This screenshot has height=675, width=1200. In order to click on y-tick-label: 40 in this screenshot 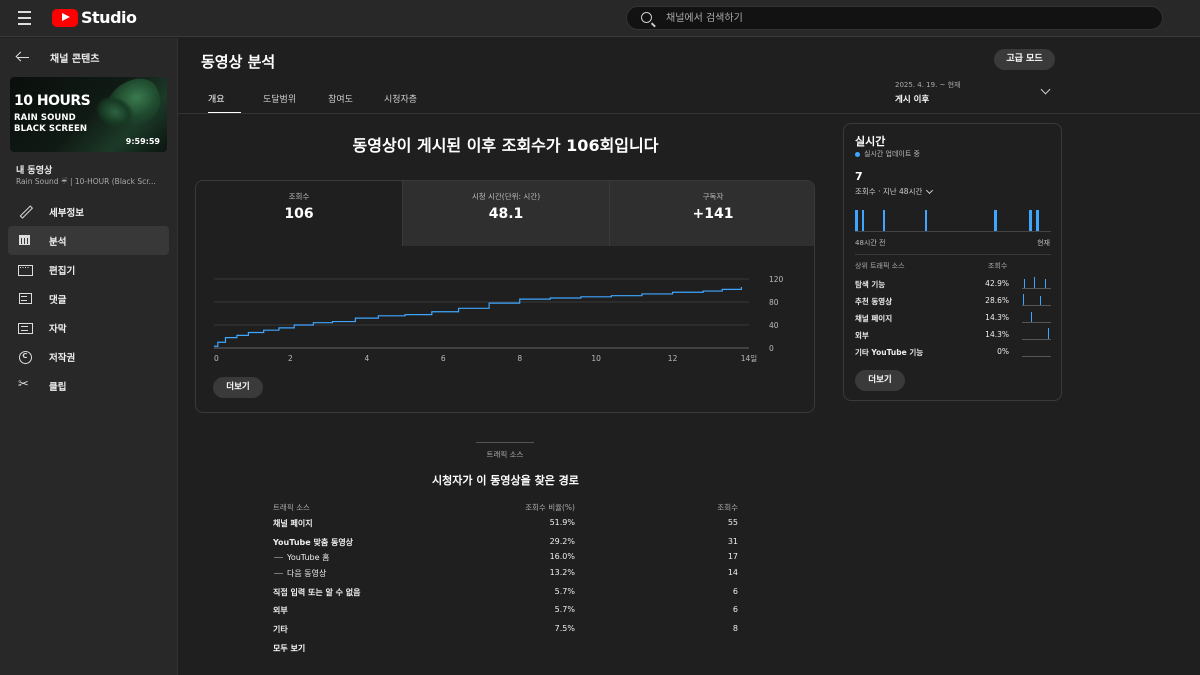, I will do `click(774, 325)`.